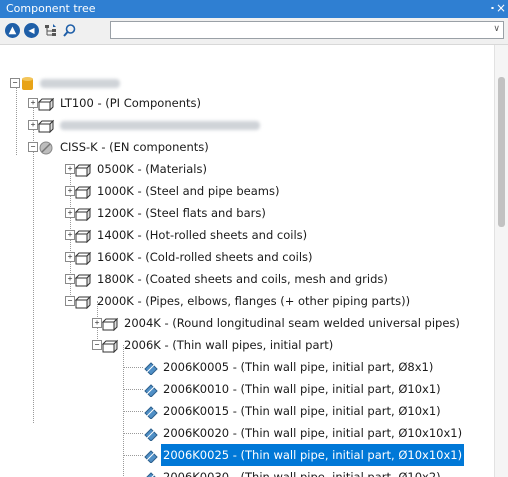 This screenshot has width=508, height=477. I want to click on tree-node: + LT100 - (PI Components), so click(158, 103).